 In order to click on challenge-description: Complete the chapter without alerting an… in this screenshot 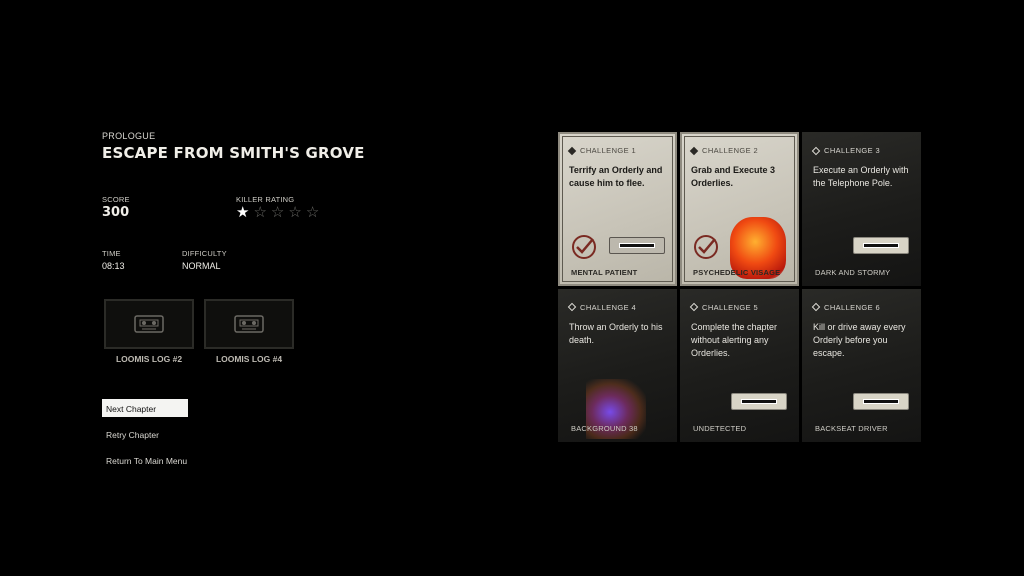, I will do `click(734, 339)`.